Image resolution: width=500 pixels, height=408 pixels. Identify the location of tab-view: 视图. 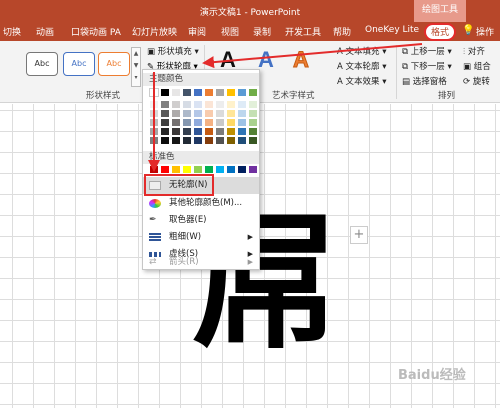
(230, 31).